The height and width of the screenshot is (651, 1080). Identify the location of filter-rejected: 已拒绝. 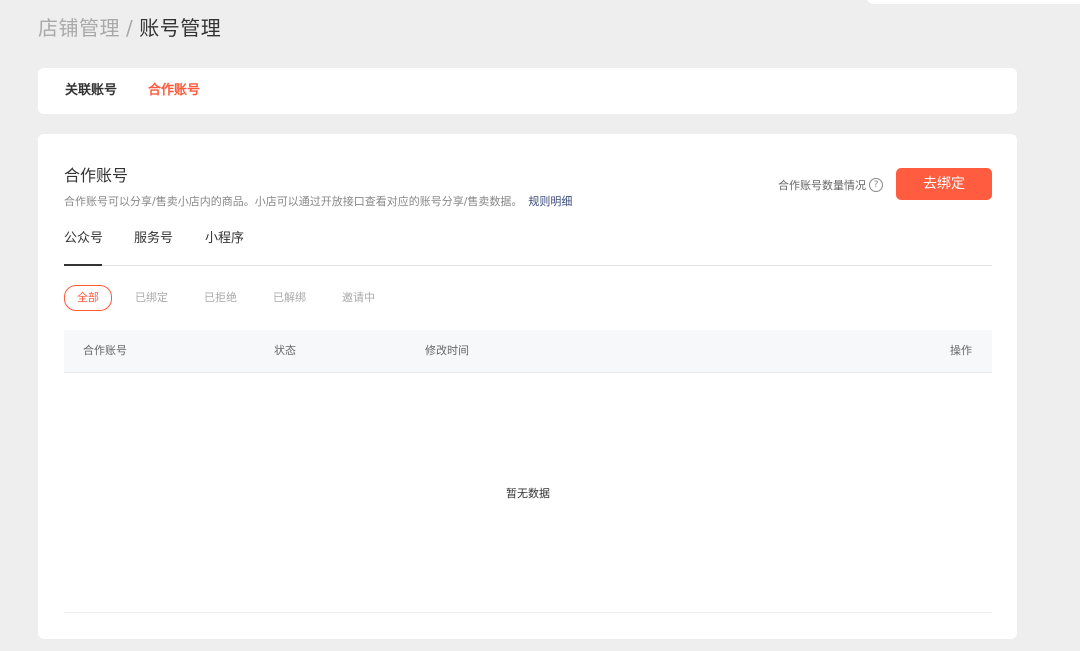
(220, 298).